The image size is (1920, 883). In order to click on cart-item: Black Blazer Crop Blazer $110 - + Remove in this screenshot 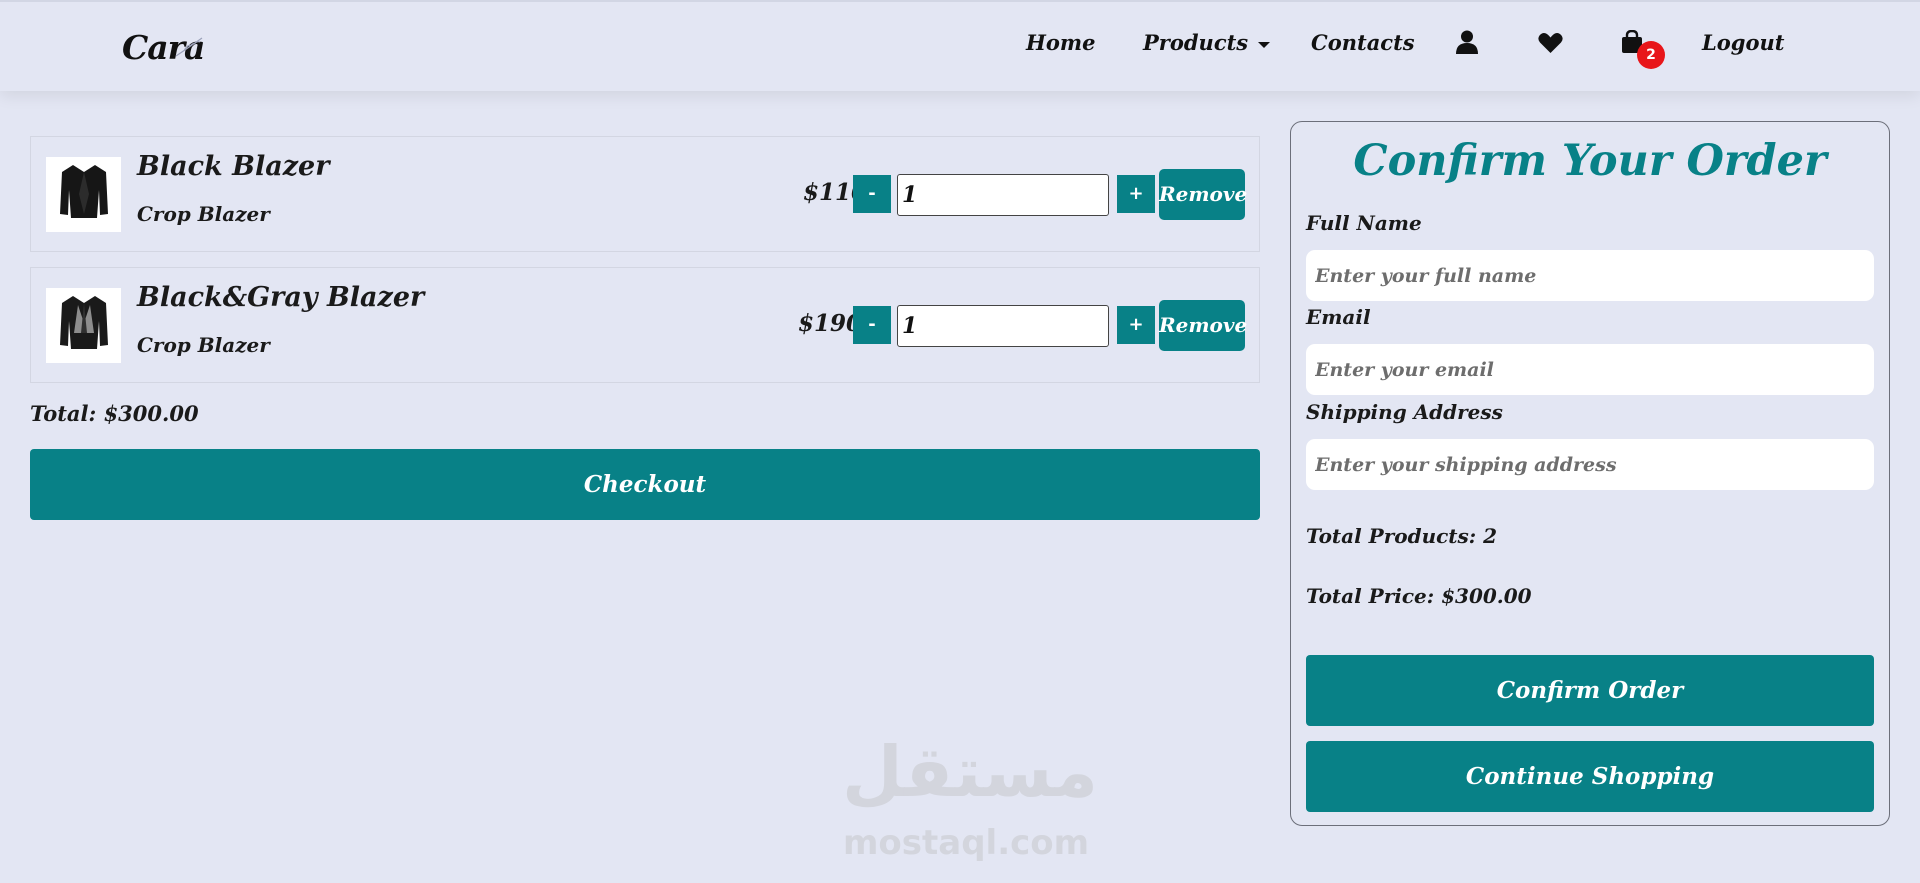, I will do `click(645, 194)`.